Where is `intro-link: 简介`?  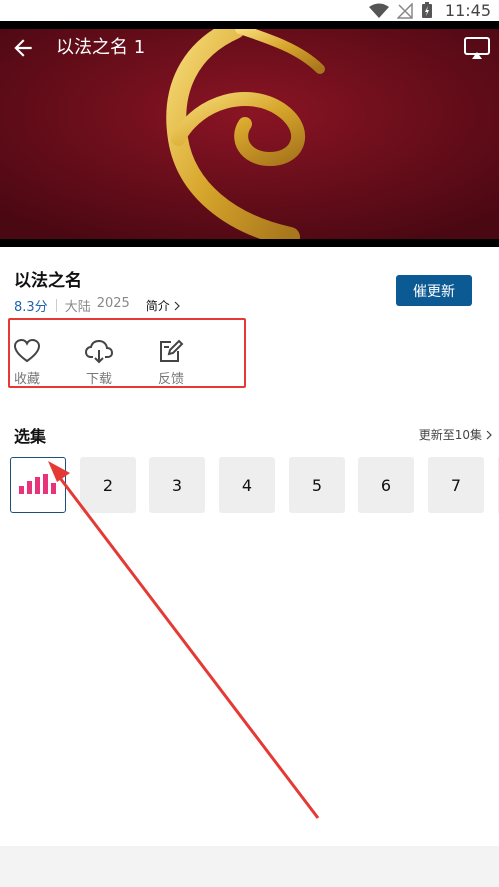
intro-link: 简介 is located at coordinates (163, 305).